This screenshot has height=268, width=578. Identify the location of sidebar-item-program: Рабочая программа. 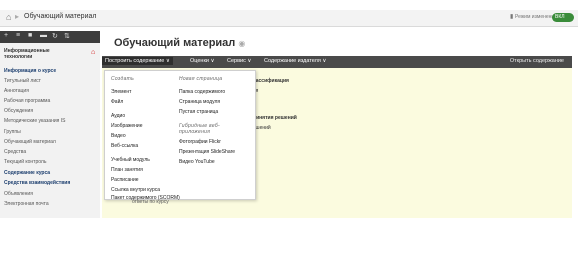
(27, 101).